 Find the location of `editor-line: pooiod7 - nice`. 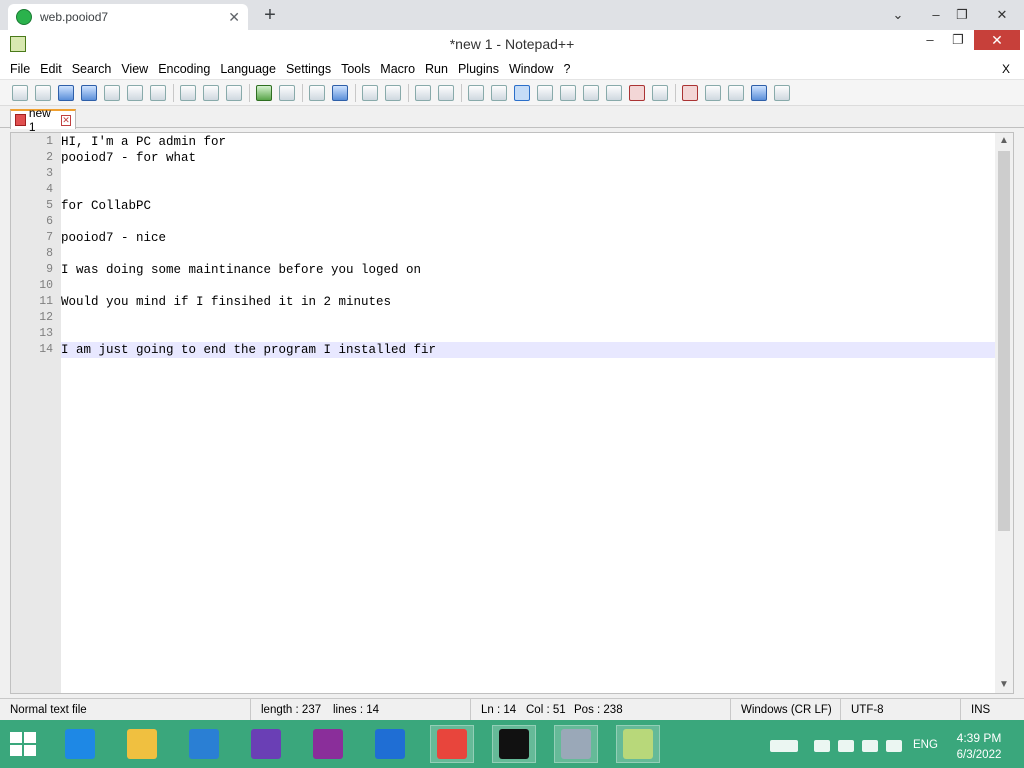

editor-line: pooiod7 - nice is located at coordinates (528, 238).